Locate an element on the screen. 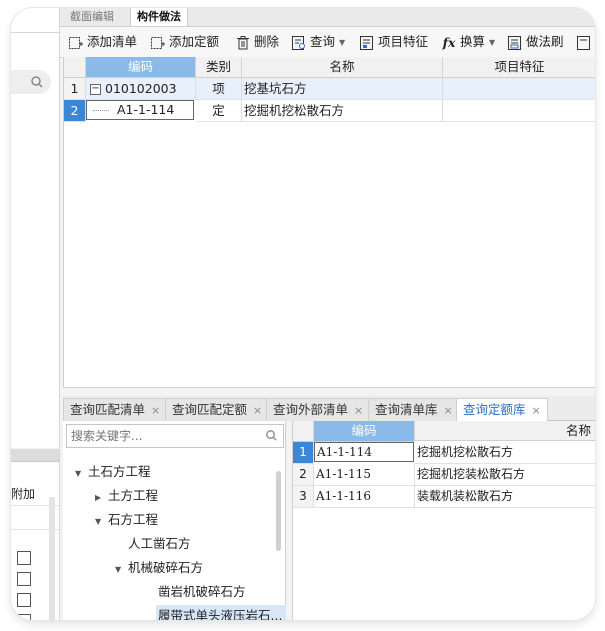 This screenshot has height=631, width=605. toolbar: 添加清单 添加定额 删除 查询 ▼ 项目特征 fx 换算 ▼ 做法刷 is located at coordinates (327, 42).